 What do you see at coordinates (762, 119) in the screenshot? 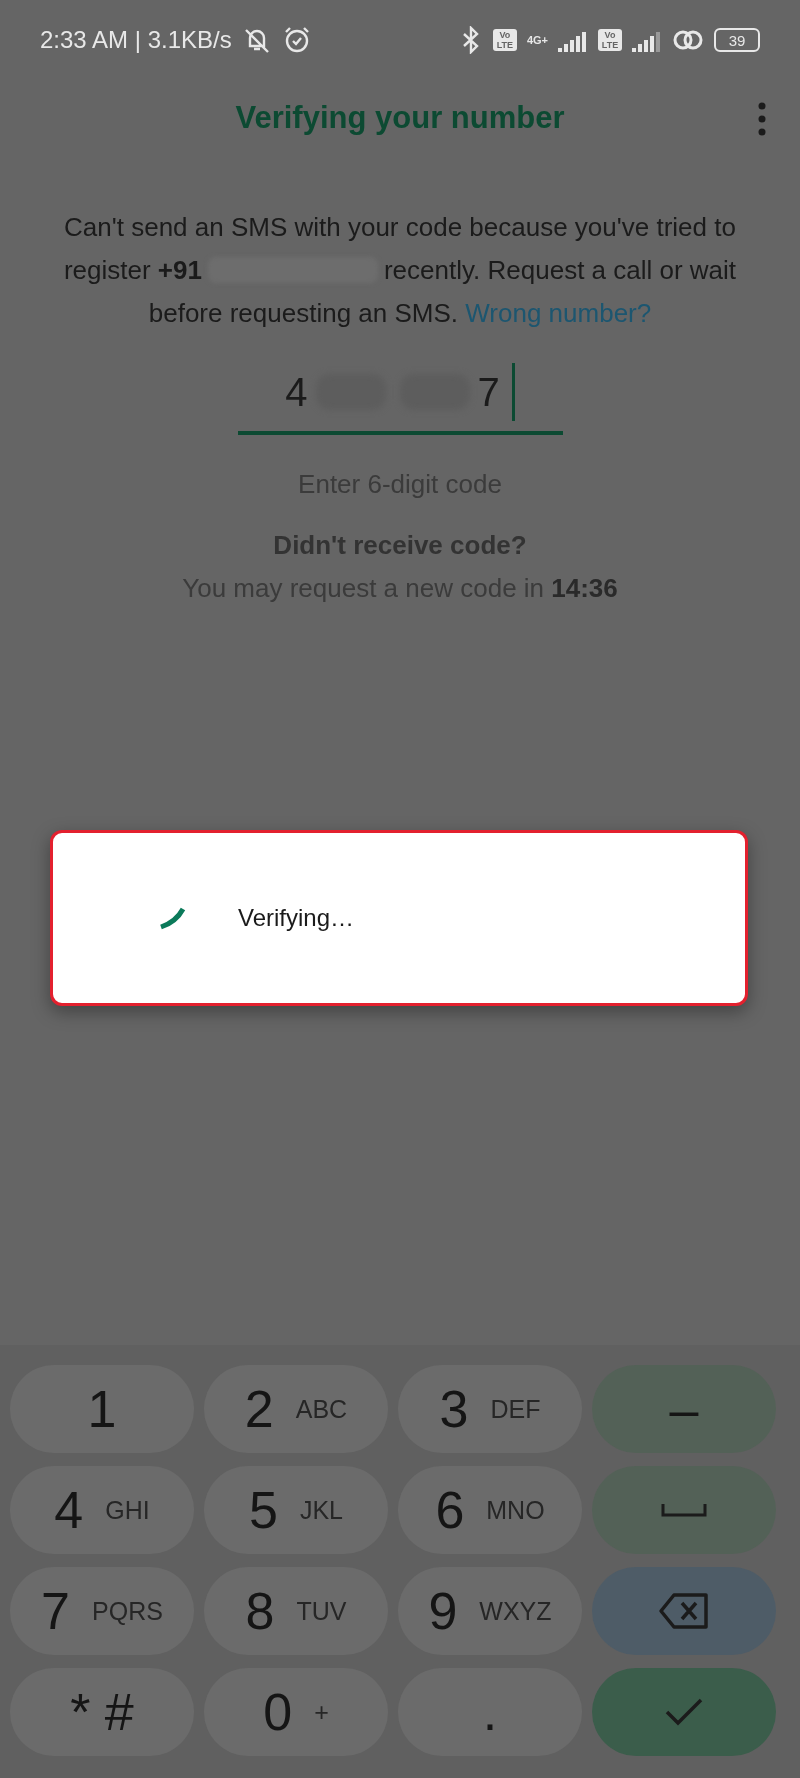
I see `more-options-icon` at bounding box center [762, 119].